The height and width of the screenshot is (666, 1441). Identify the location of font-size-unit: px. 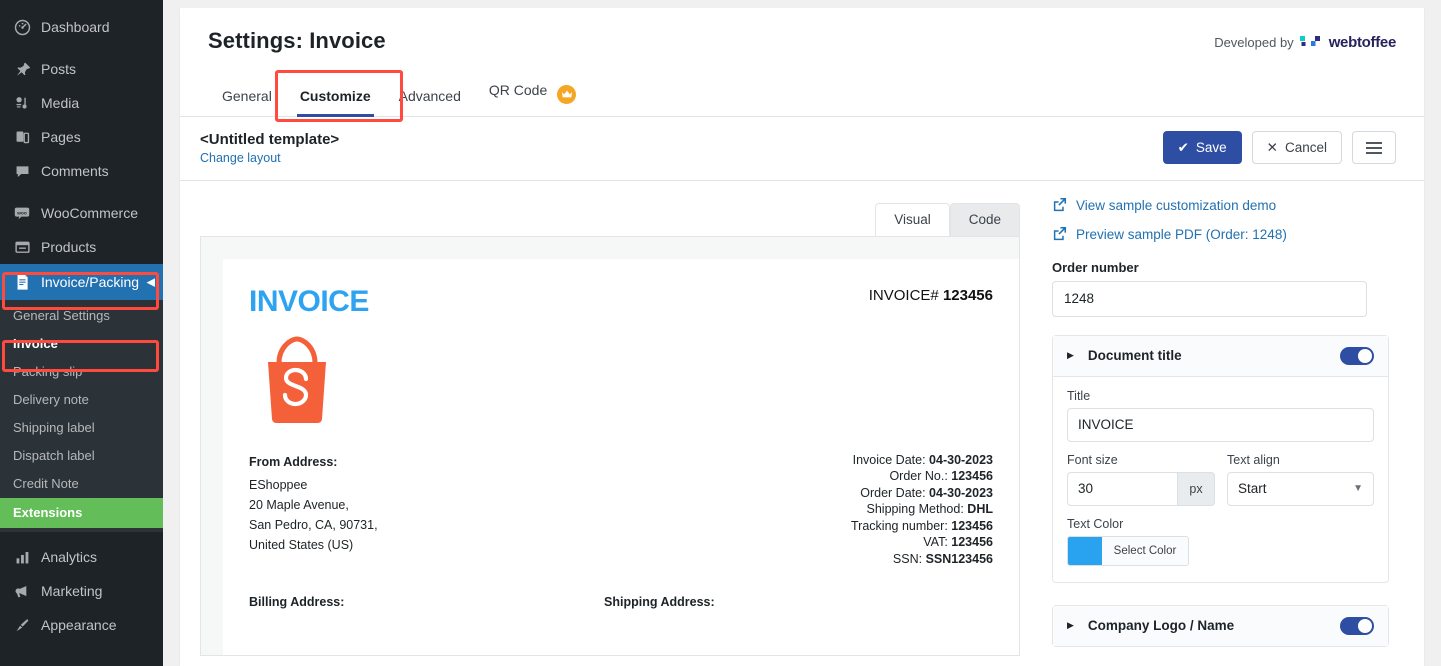
(1196, 488).